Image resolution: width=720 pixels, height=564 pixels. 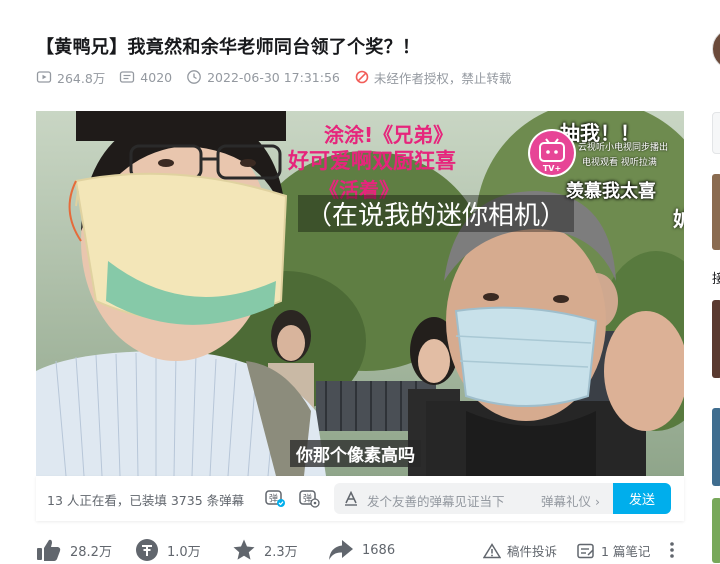 I want to click on video-caption: 你那个像素高吗, so click(x=355, y=453).